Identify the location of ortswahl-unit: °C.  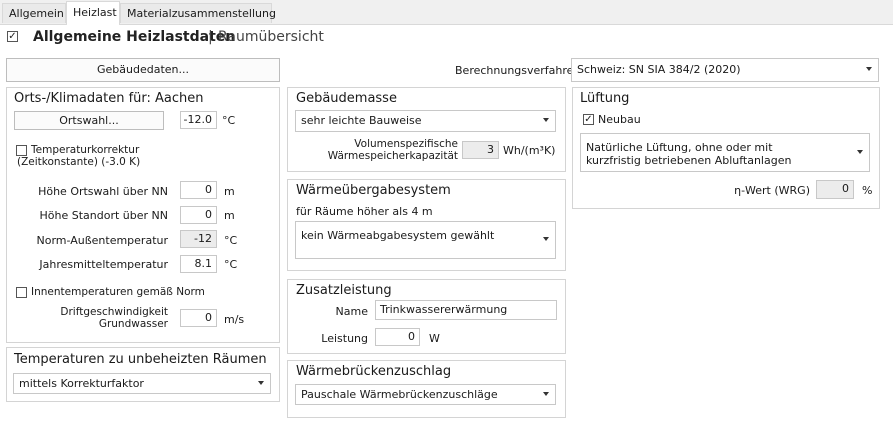
(229, 120).